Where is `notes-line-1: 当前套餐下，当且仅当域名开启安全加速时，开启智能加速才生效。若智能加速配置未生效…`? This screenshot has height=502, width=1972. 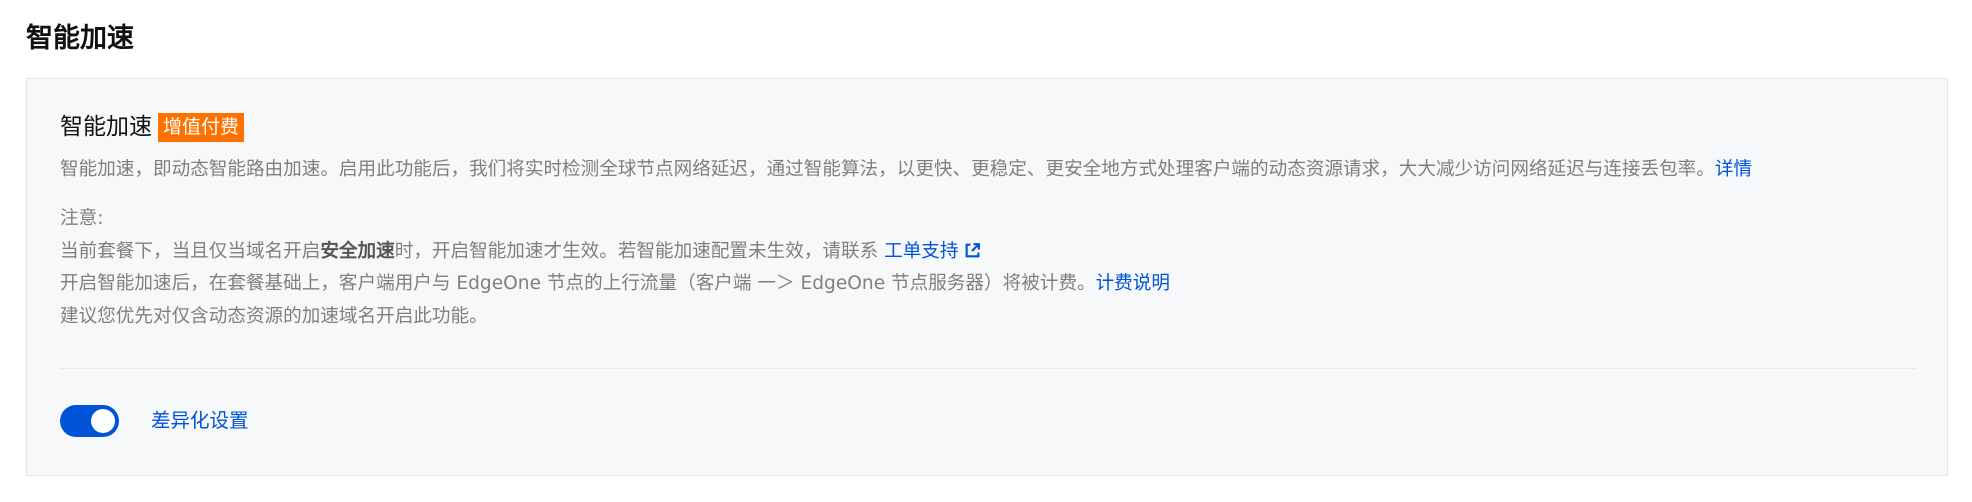 notes-line-1: 当前套餐下，当且仅当域名开启安全加速时，开启智能加速才生效。若智能加速配置未生效… is located at coordinates (615, 252).